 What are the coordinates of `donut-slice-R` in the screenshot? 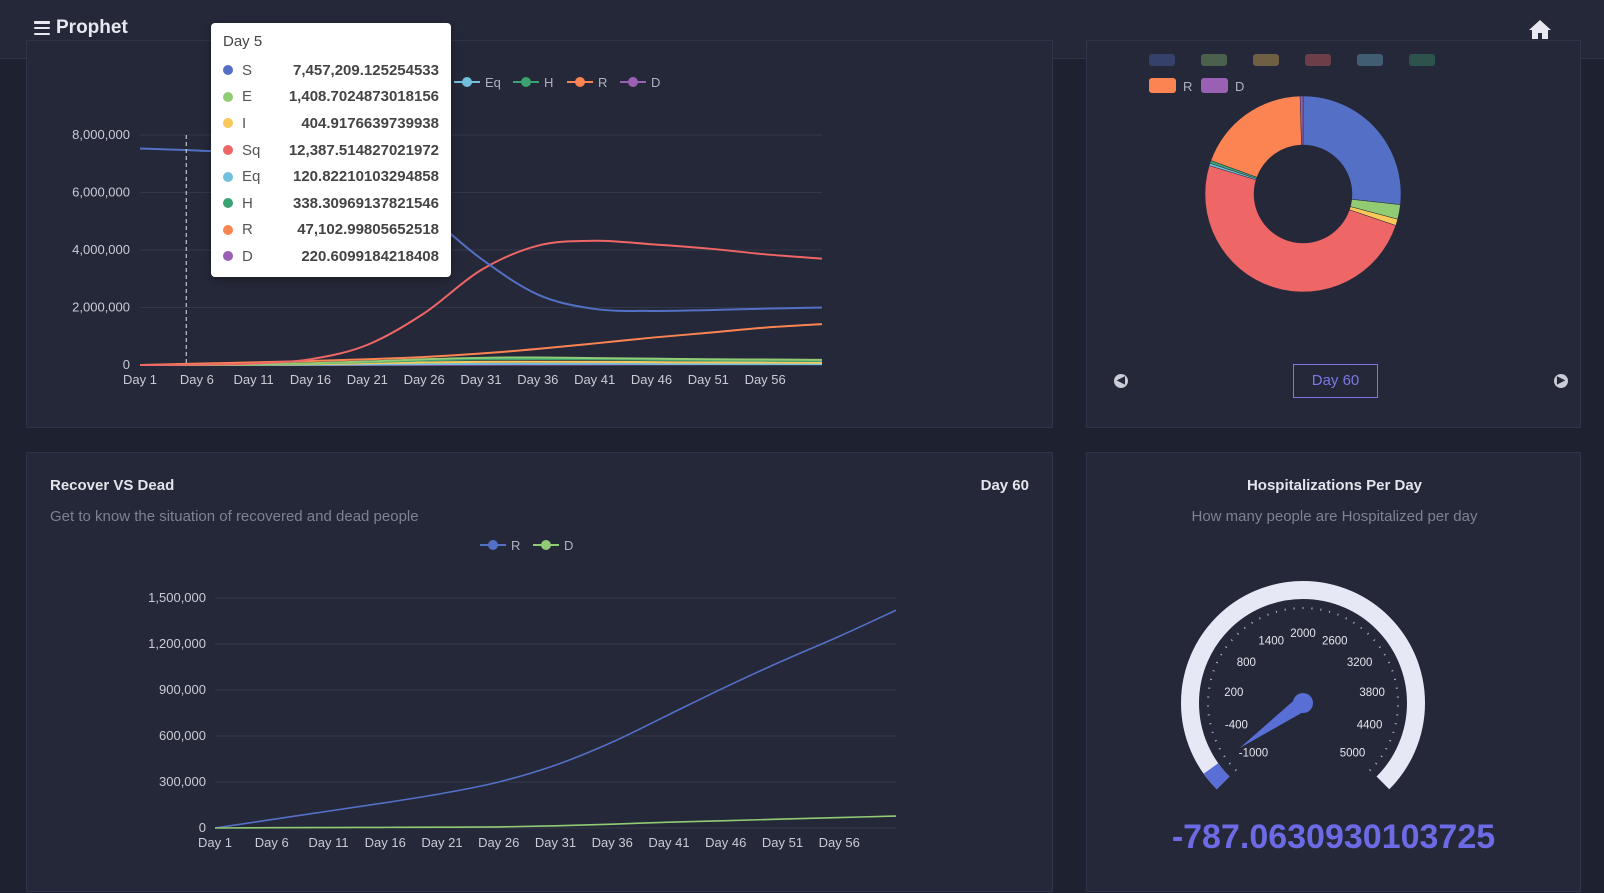 It's located at (1256, 136).